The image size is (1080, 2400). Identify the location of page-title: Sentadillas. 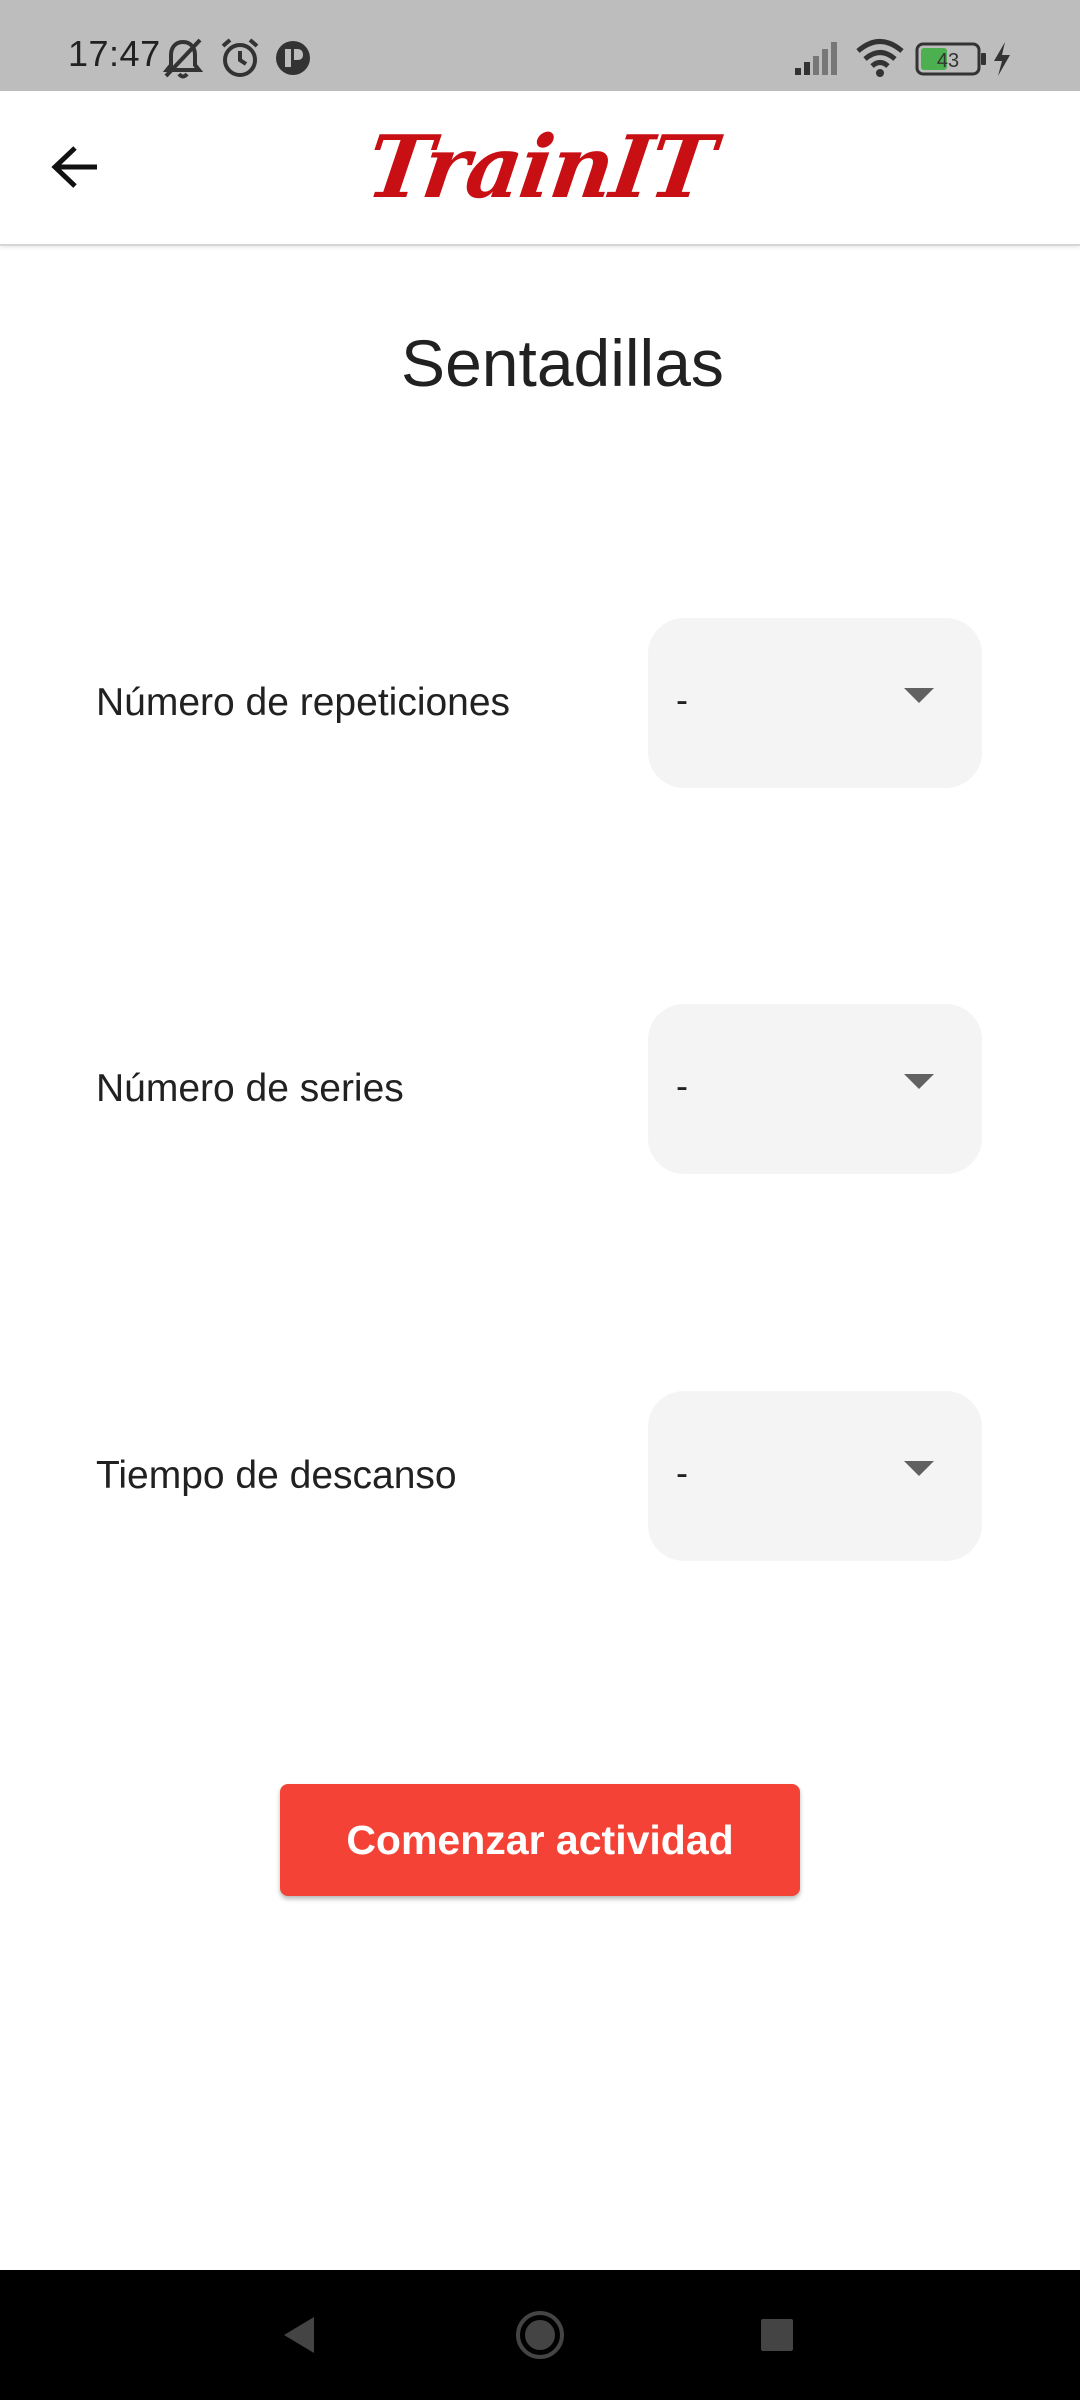
(562, 363).